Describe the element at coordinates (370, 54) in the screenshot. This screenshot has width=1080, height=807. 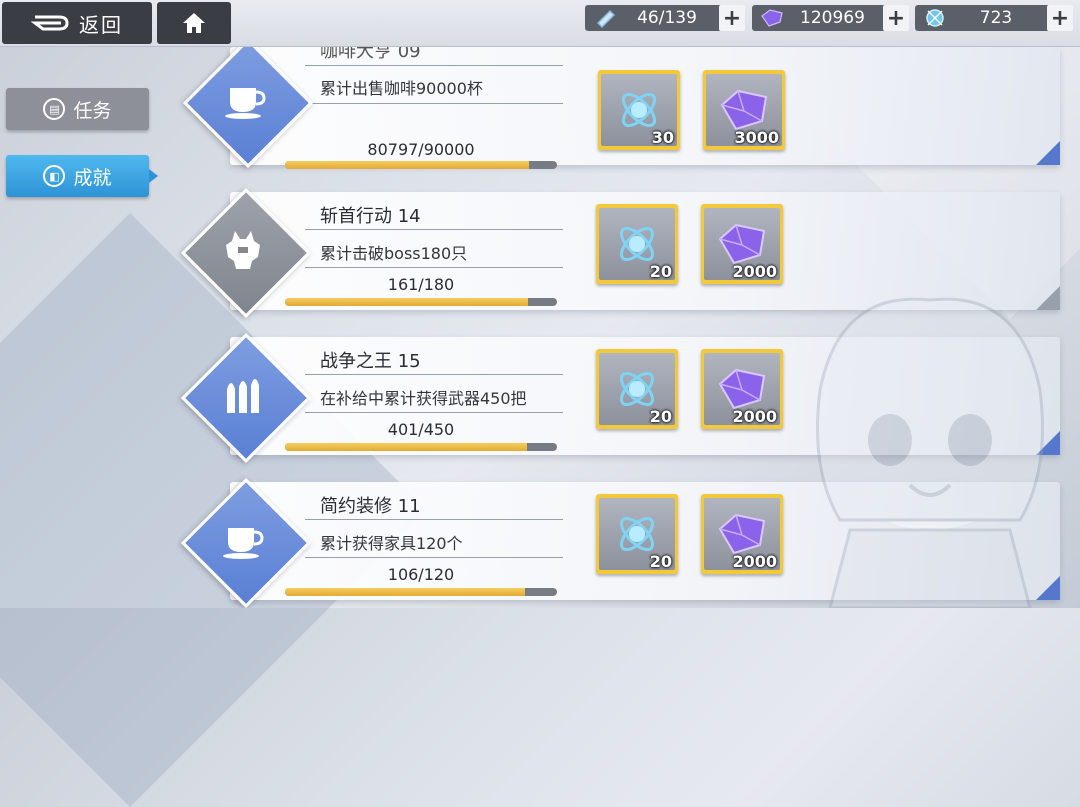
I see `achievement-title: 咖啡大亨 09` at that location.